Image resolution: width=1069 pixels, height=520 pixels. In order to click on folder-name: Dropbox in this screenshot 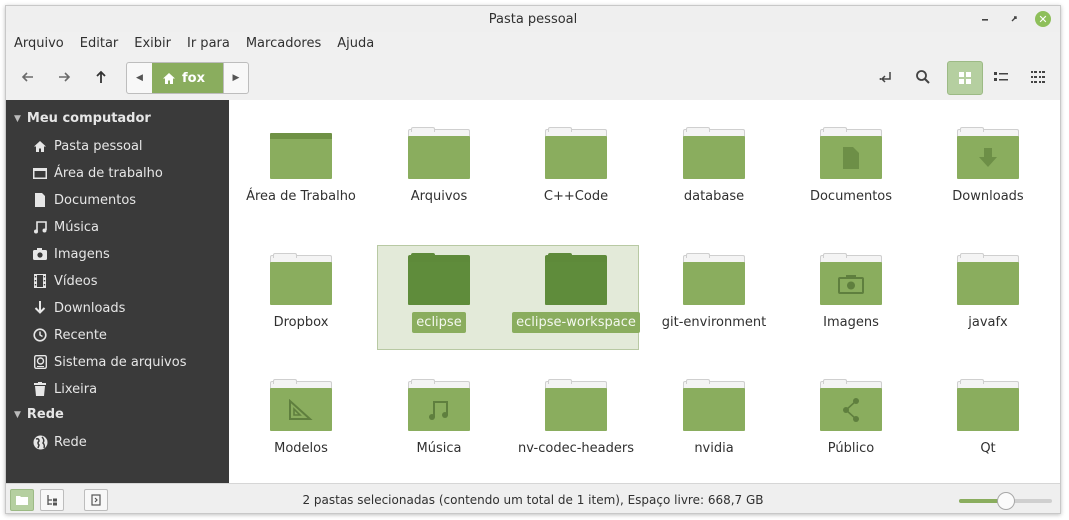, I will do `click(301, 322)`.